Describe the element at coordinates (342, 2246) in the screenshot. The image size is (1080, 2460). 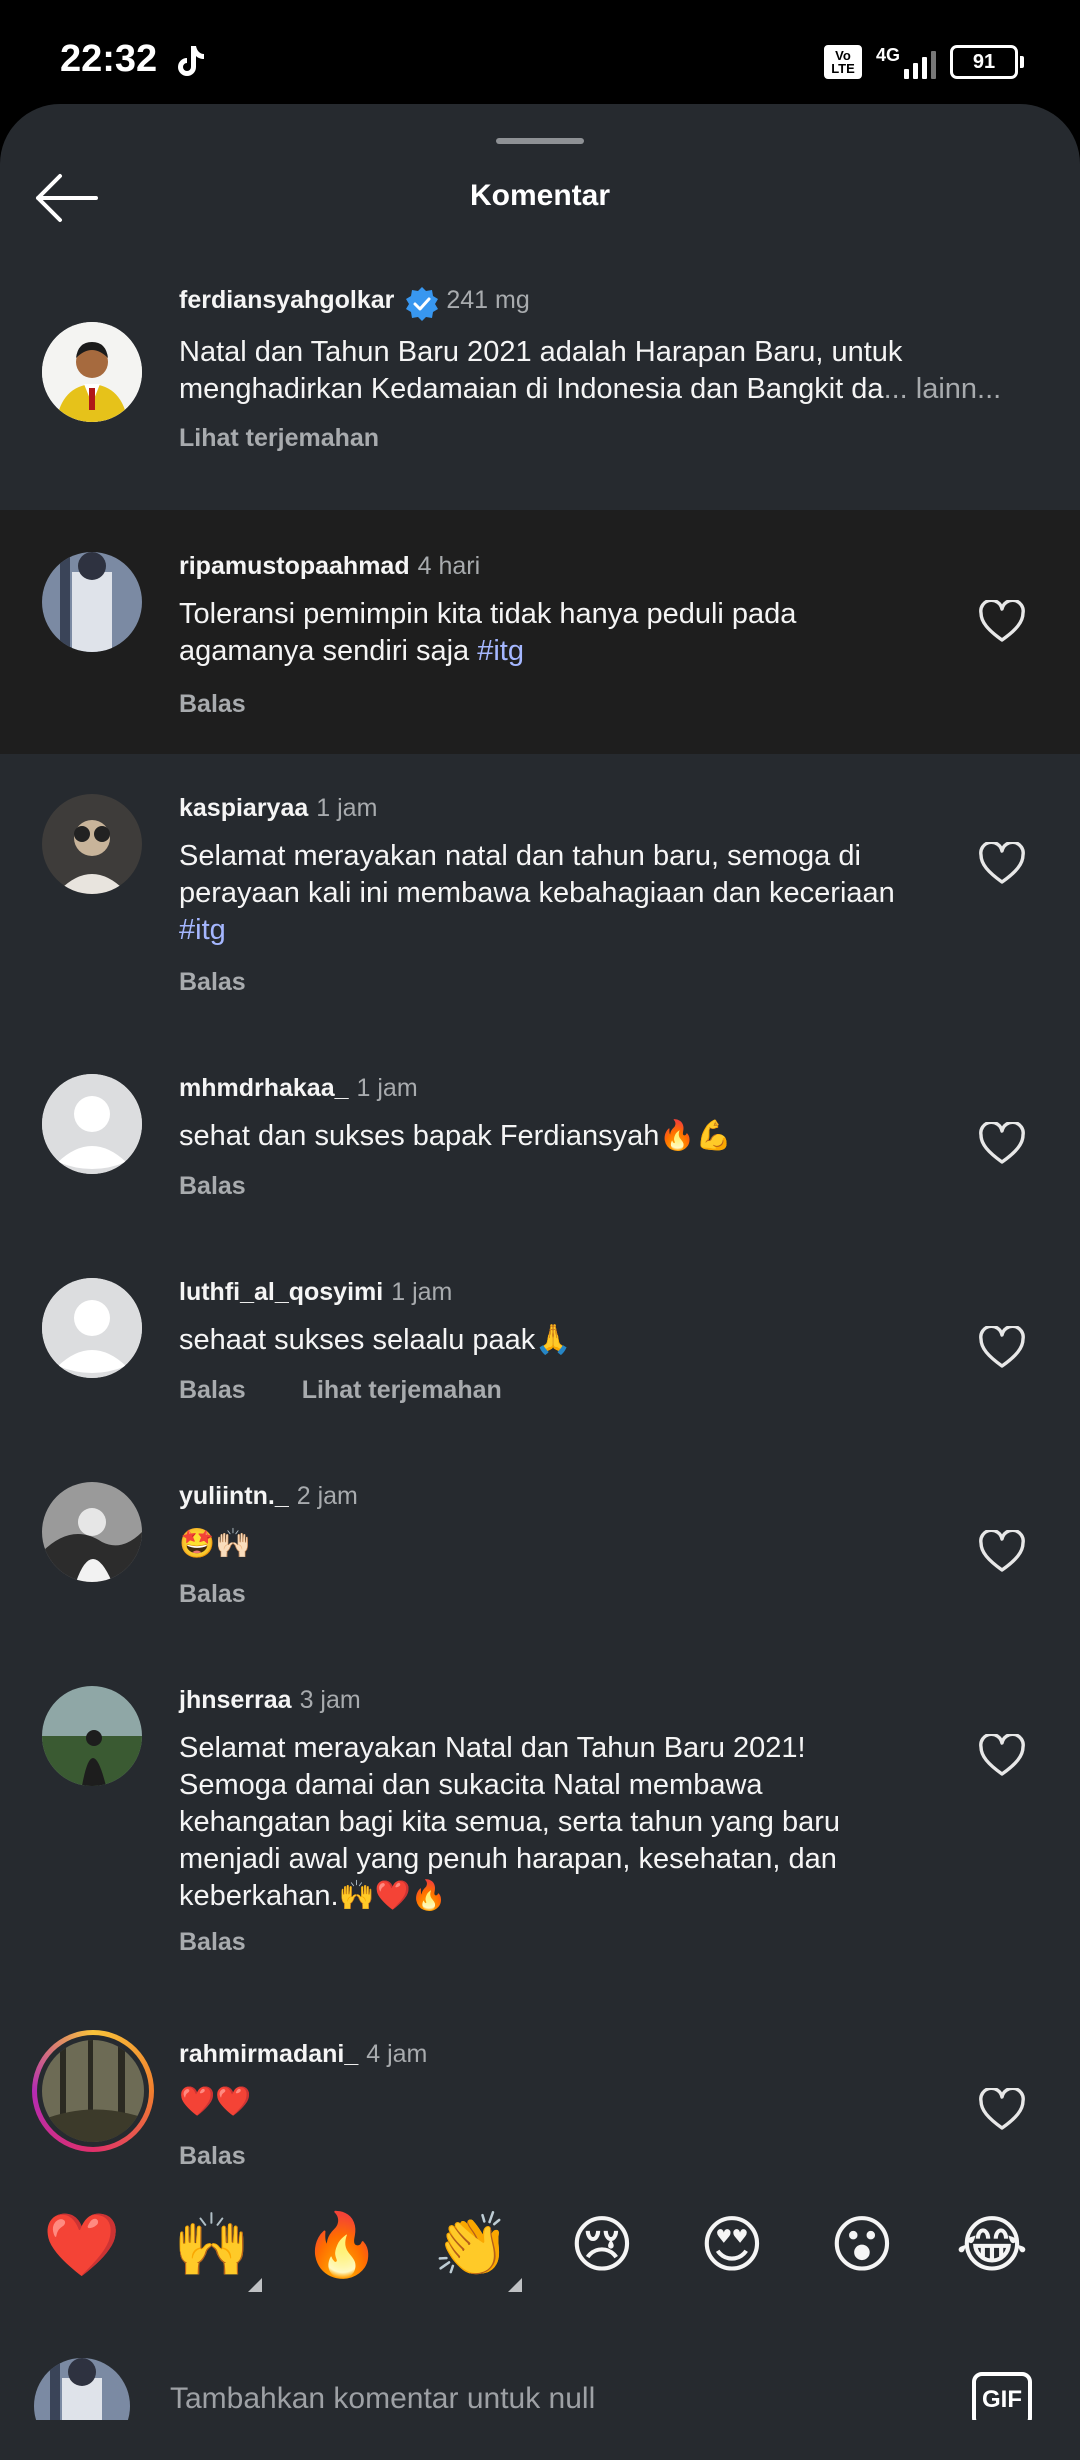
I see `fire-emoji-button: 🔥` at that location.